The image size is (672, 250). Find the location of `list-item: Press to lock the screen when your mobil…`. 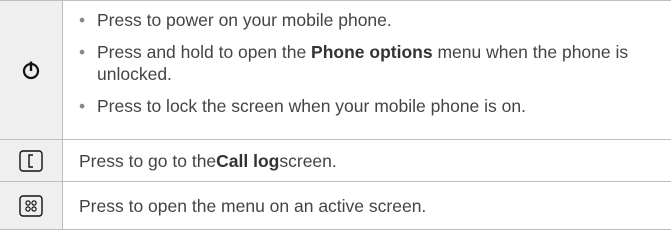

list-item: Press to lock the screen when your mobil… is located at coordinates (370, 106).